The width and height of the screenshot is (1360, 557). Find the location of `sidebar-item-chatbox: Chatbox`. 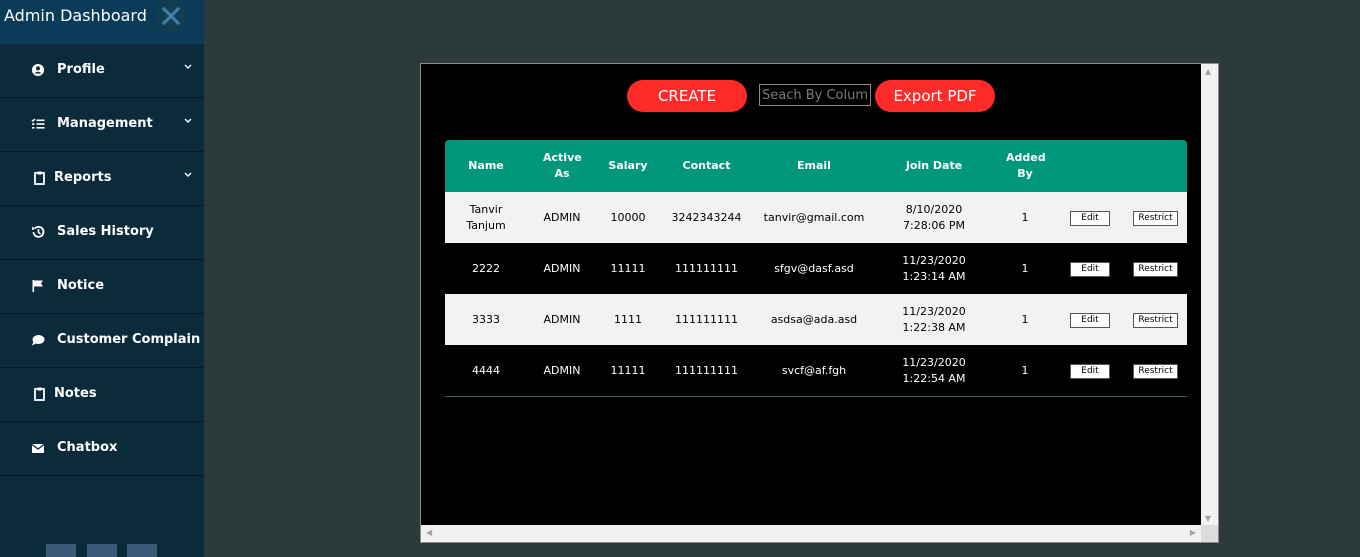

sidebar-item-chatbox: Chatbox is located at coordinates (102, 449).